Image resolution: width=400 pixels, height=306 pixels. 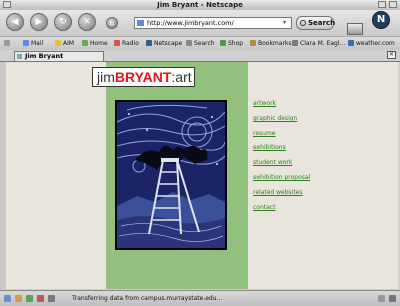 What do you see at coordinates (281, 194) in the screenshot?
I see `link-related-websites: related websites` at bounding box center [281, 194].